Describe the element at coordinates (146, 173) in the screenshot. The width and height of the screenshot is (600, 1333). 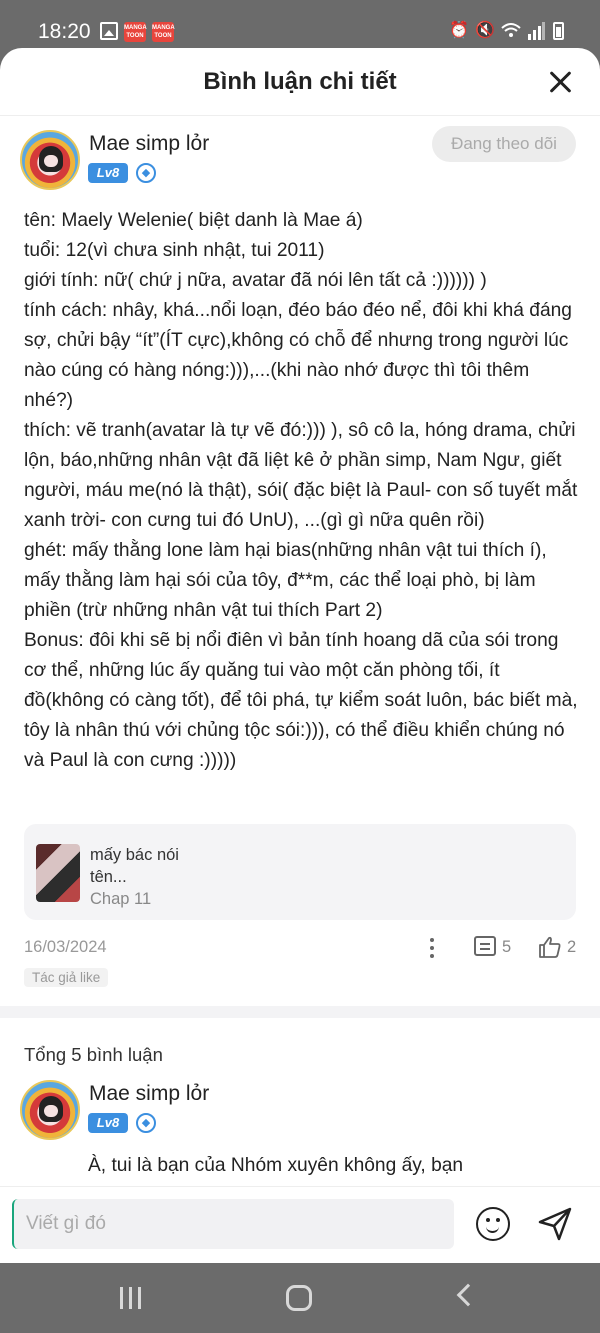
I see `rank-icon: ◆` at that location.